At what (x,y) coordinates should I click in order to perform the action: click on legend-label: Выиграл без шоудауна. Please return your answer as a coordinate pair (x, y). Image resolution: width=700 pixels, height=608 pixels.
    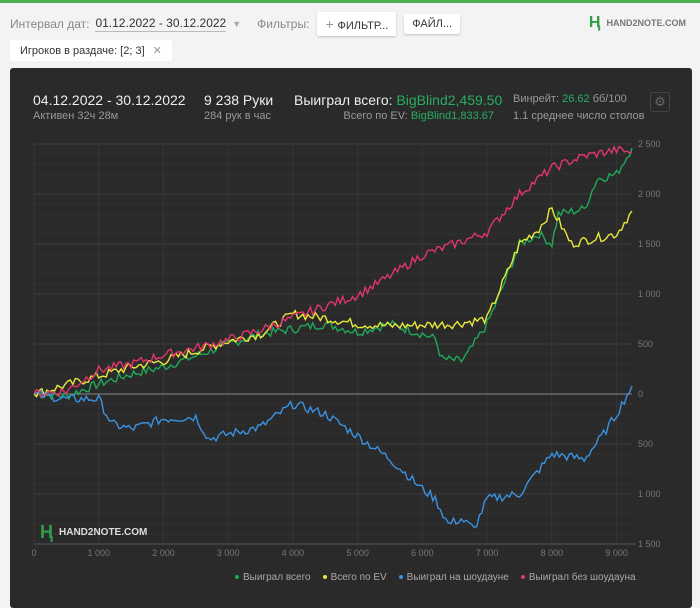
    Looking at the image, I should click on (582, 577).